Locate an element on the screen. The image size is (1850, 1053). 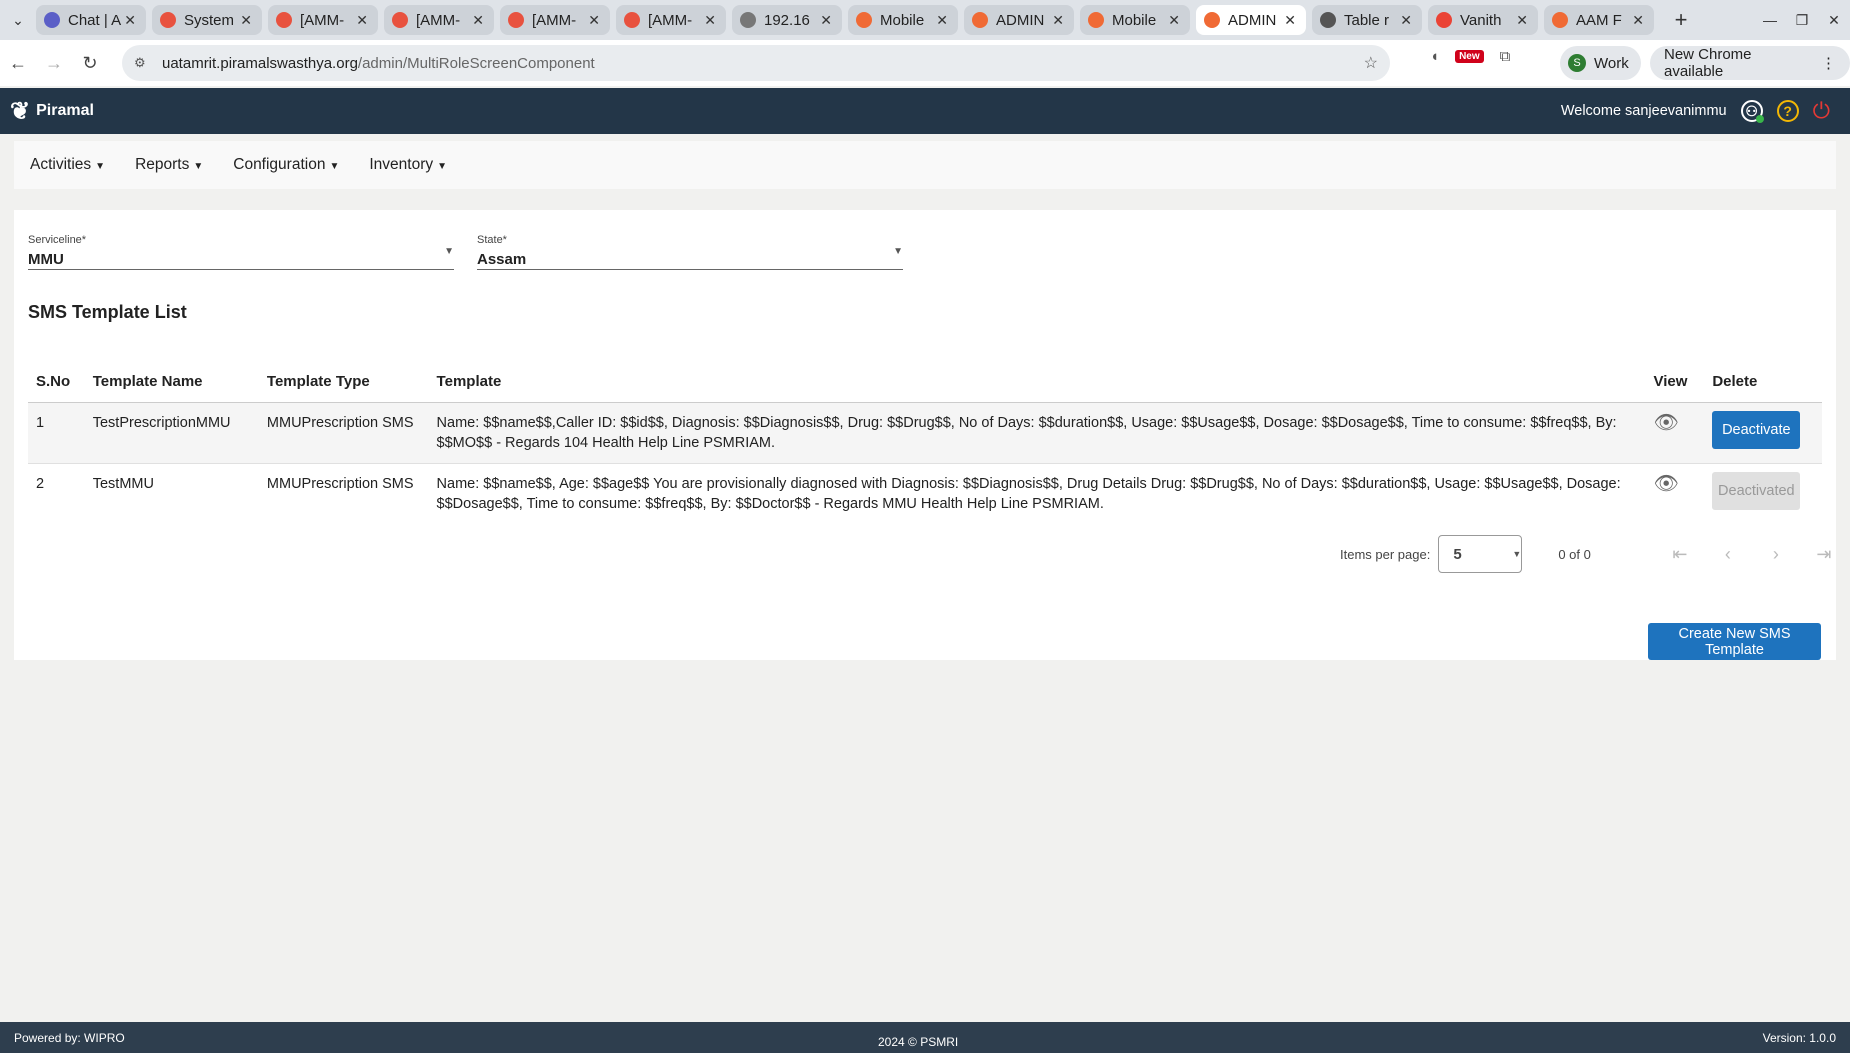
next-page-icon: › is located at coordinates (1776, 554).